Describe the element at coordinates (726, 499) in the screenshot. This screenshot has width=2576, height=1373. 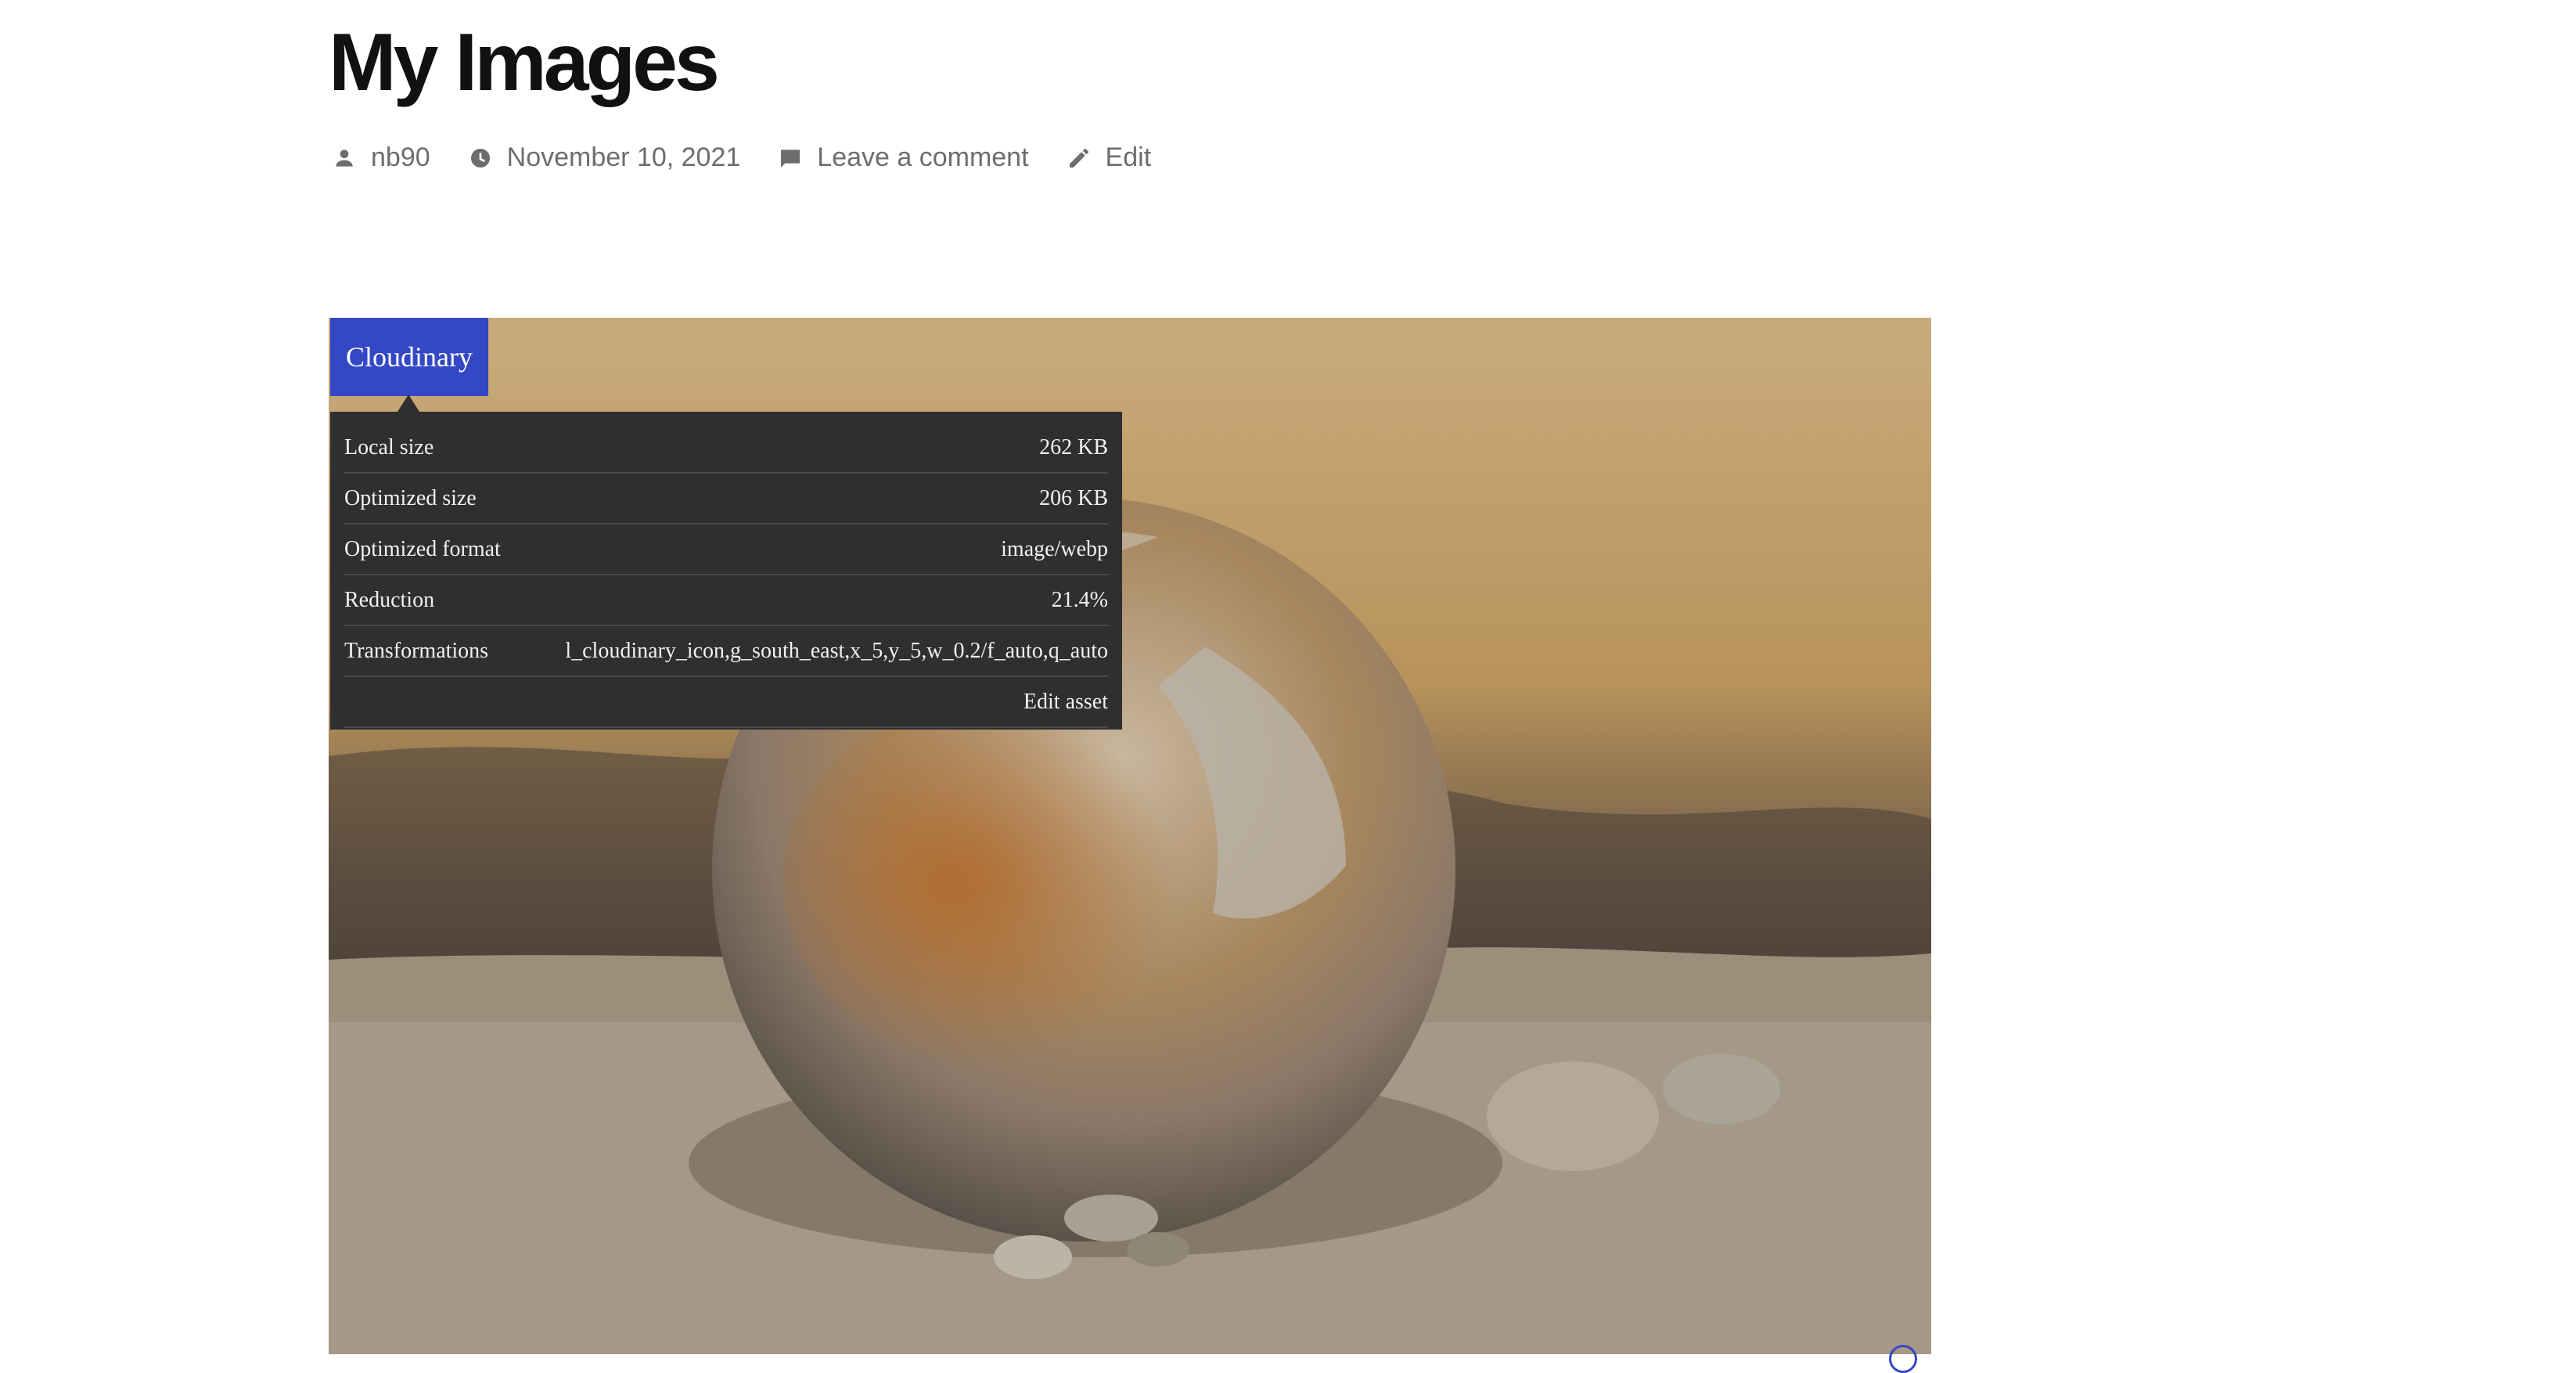
I see `info-row-optimized-size: Optimized size 206 KB` at that location.